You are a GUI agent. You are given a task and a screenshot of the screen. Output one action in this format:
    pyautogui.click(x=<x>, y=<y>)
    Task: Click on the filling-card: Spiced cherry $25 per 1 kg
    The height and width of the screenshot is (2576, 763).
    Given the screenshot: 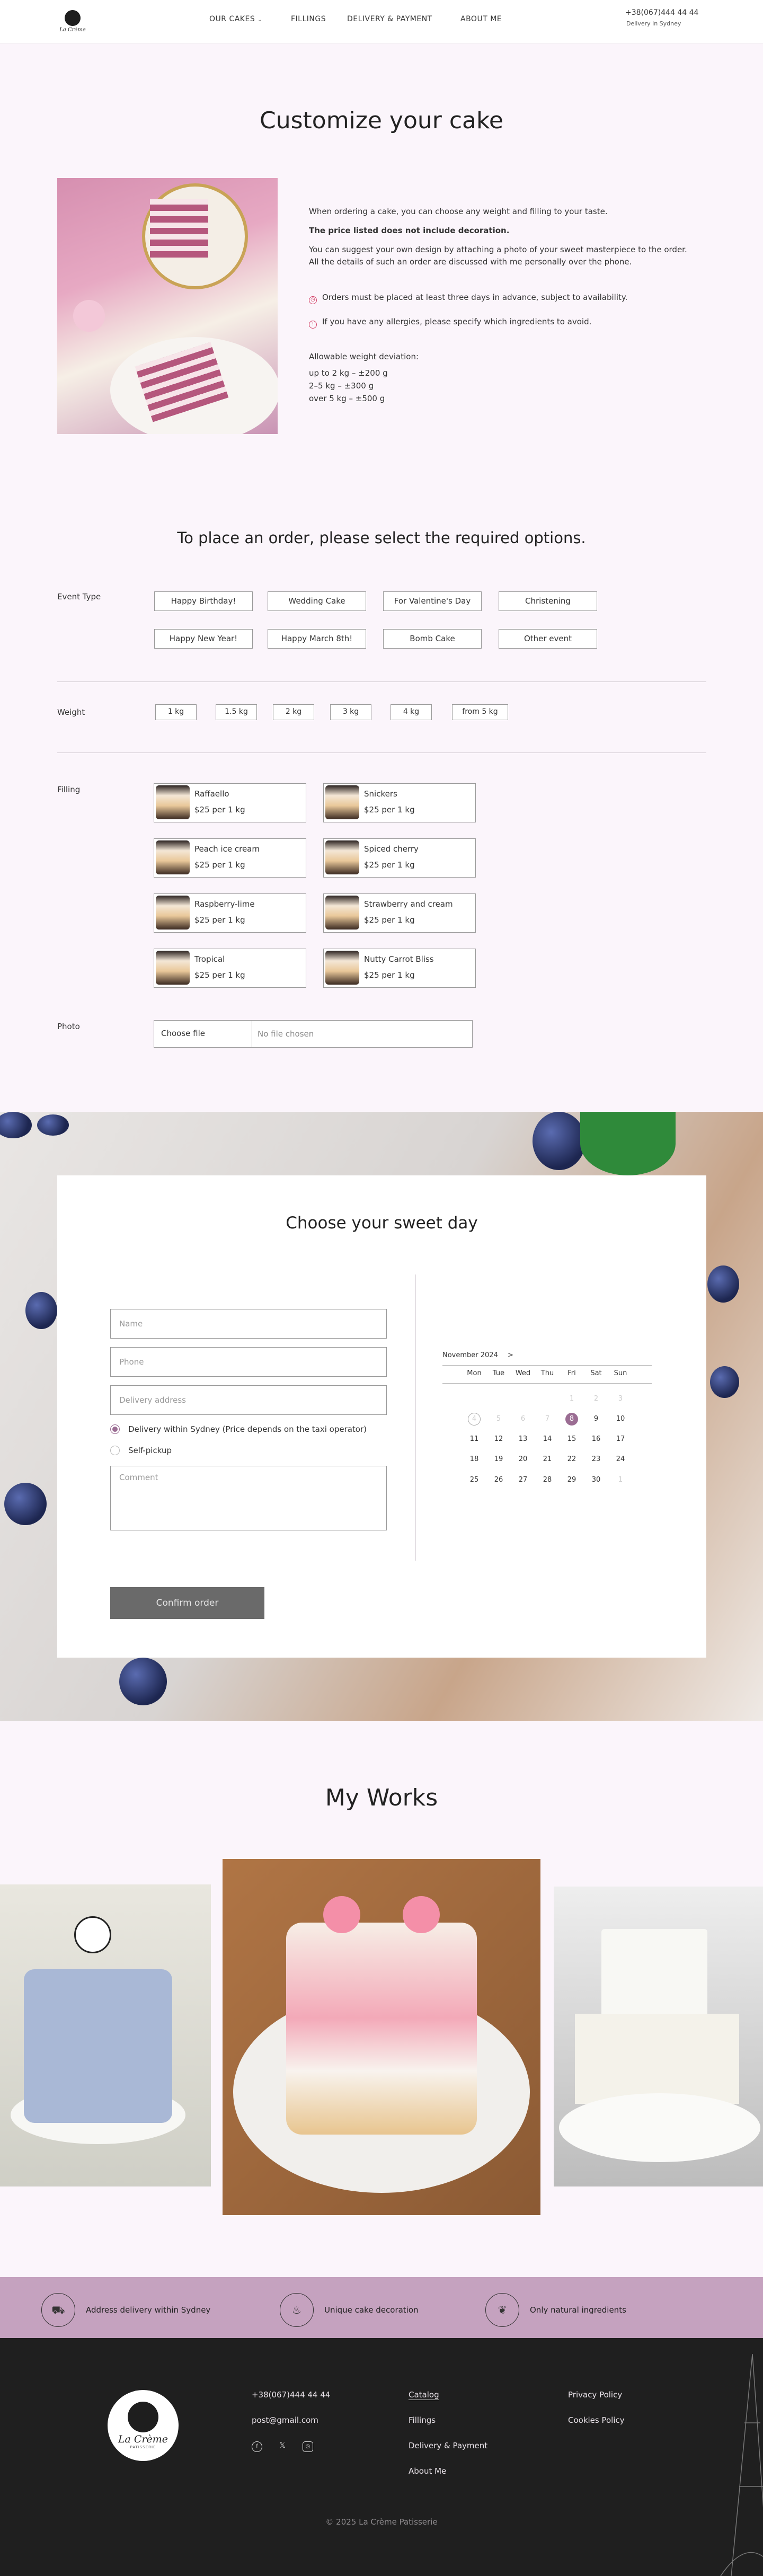 What is the action you would take?
    pyautogui.click(x=399, y=858)
    